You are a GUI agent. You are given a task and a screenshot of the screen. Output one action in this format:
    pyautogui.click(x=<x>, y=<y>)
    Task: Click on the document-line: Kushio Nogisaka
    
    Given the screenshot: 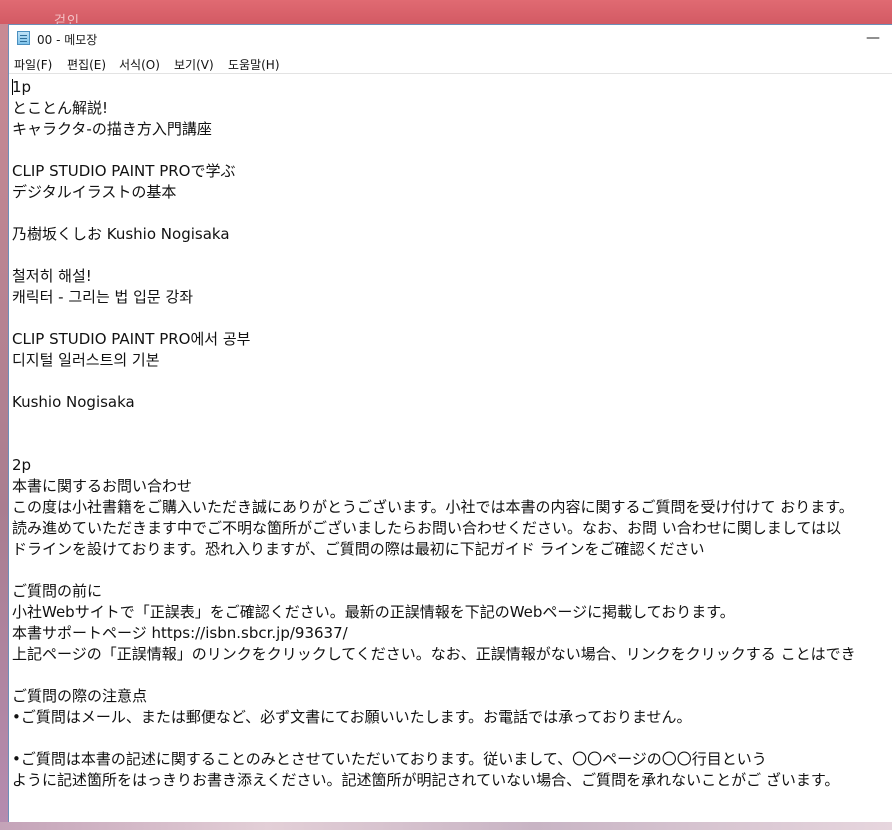 What is the action you would take?
    pyautogui.click(x=73, y=402)
    